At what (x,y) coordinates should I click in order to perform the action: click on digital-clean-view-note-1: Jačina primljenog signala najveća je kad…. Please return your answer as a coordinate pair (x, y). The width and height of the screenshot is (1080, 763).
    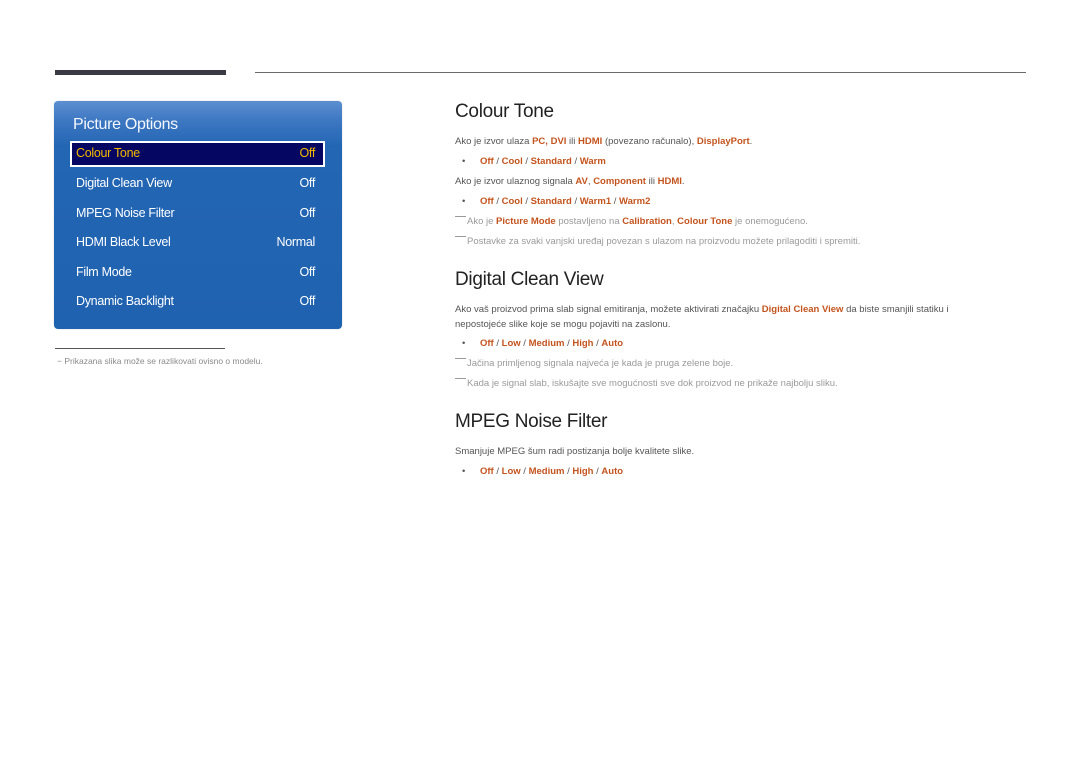
    Looking at the image, I should click on (594, 363).